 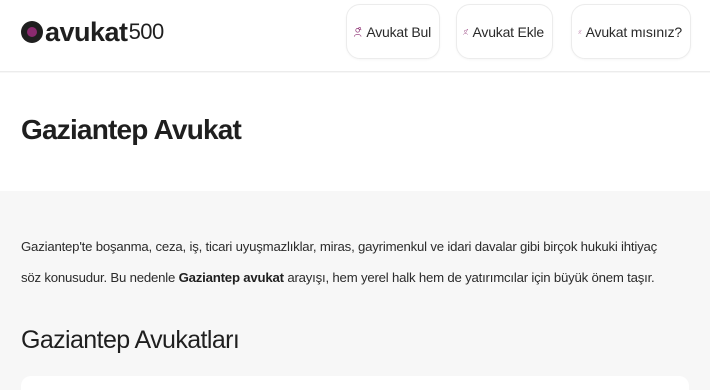 I want to click on page-title: Gaziantep Avukat, so click(x=131, y=129).